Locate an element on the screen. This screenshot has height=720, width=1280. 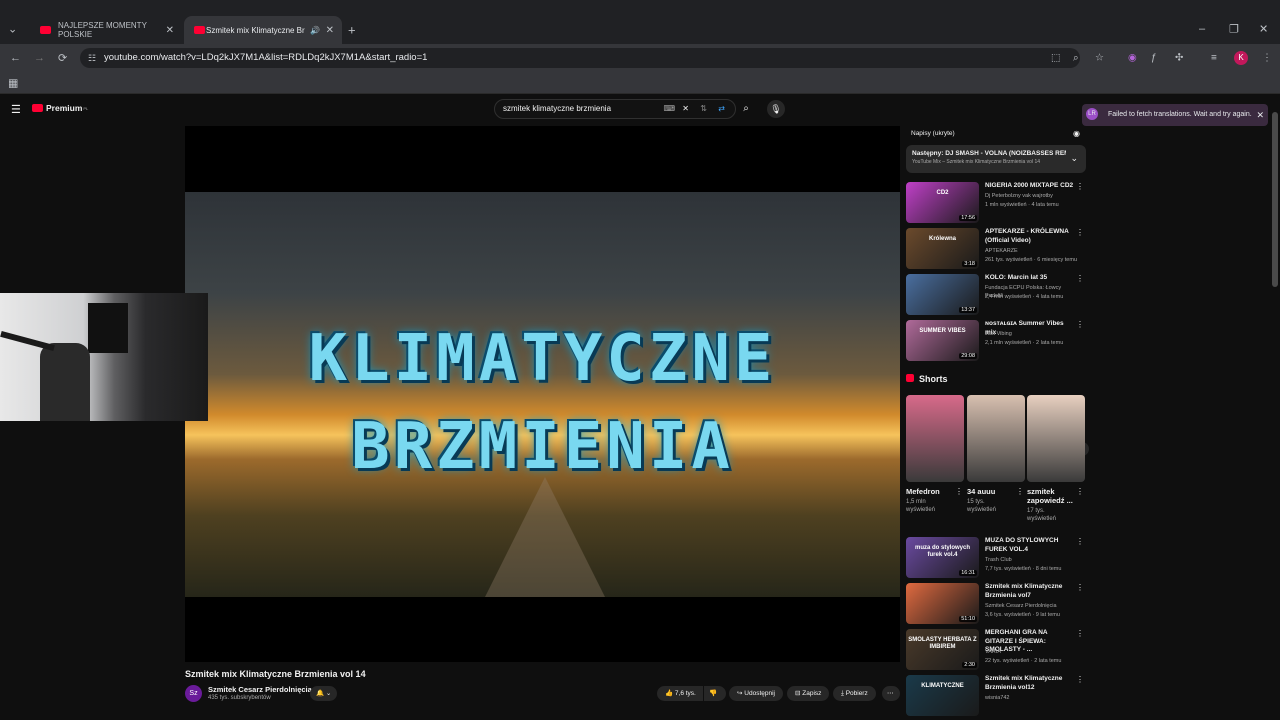
page-scrollbar is located at coordinates (1275, 199).